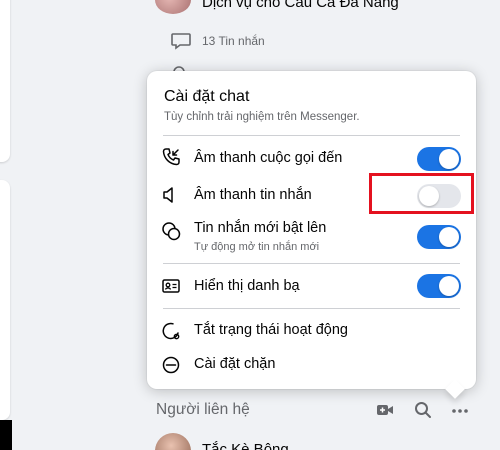  I want to click on incoming-call-sound-toggle, so click(439, 159).